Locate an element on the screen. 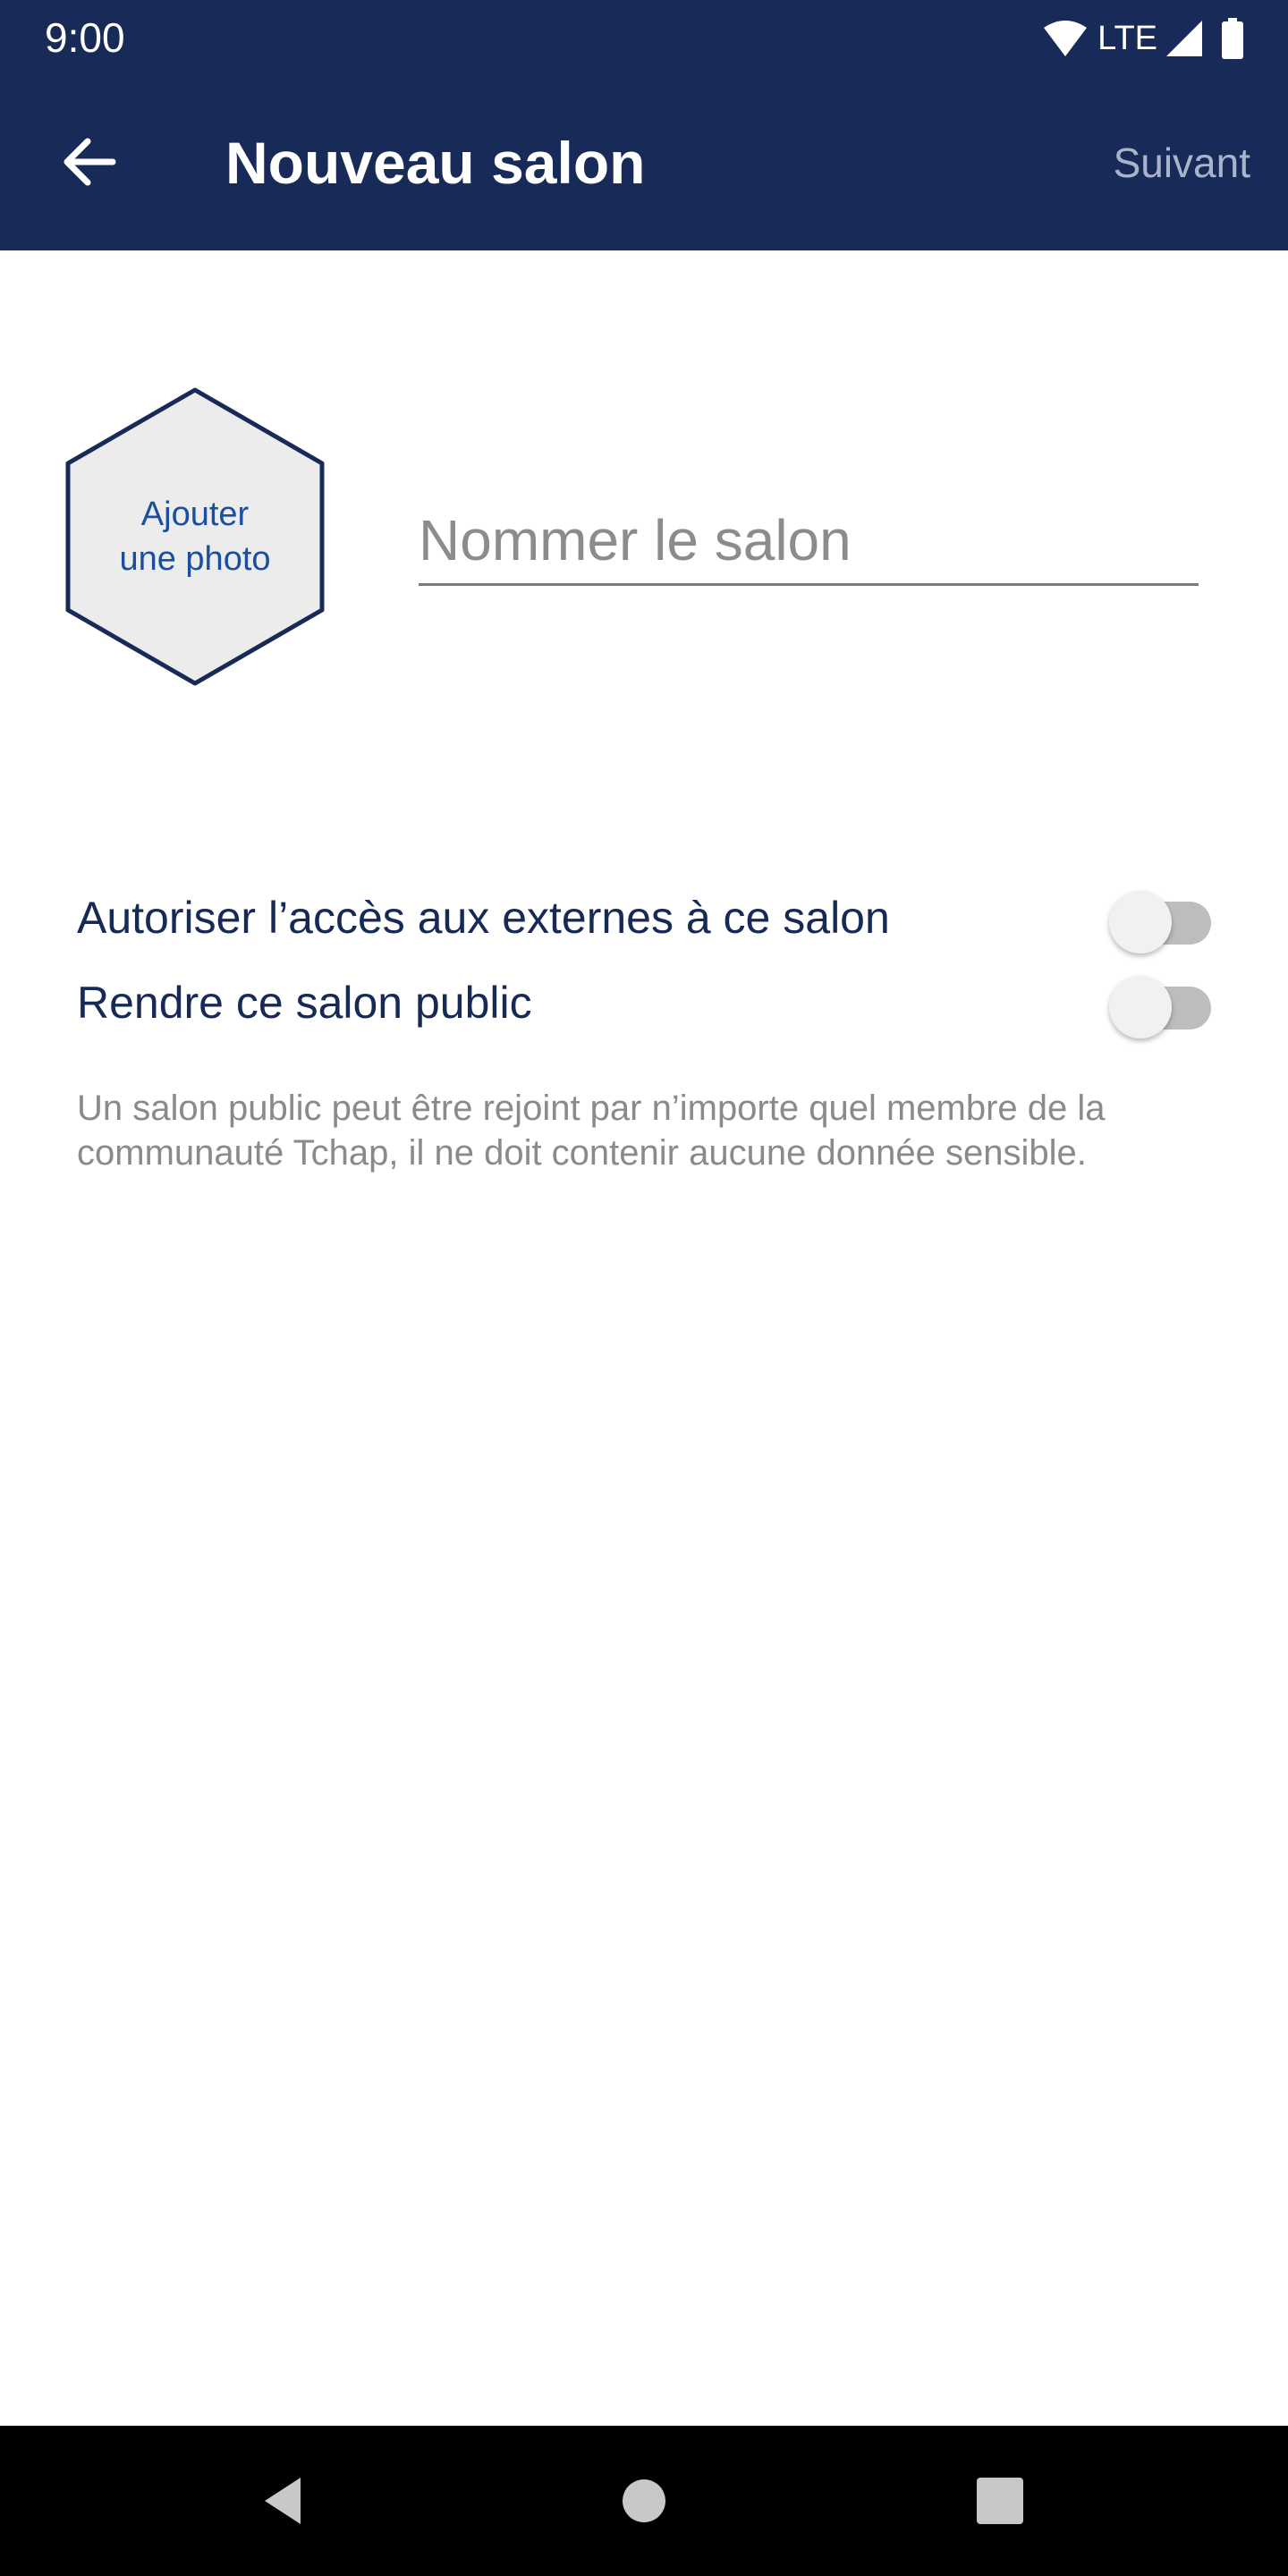  nav-recents-button is located at coordinates (1000, 2501).